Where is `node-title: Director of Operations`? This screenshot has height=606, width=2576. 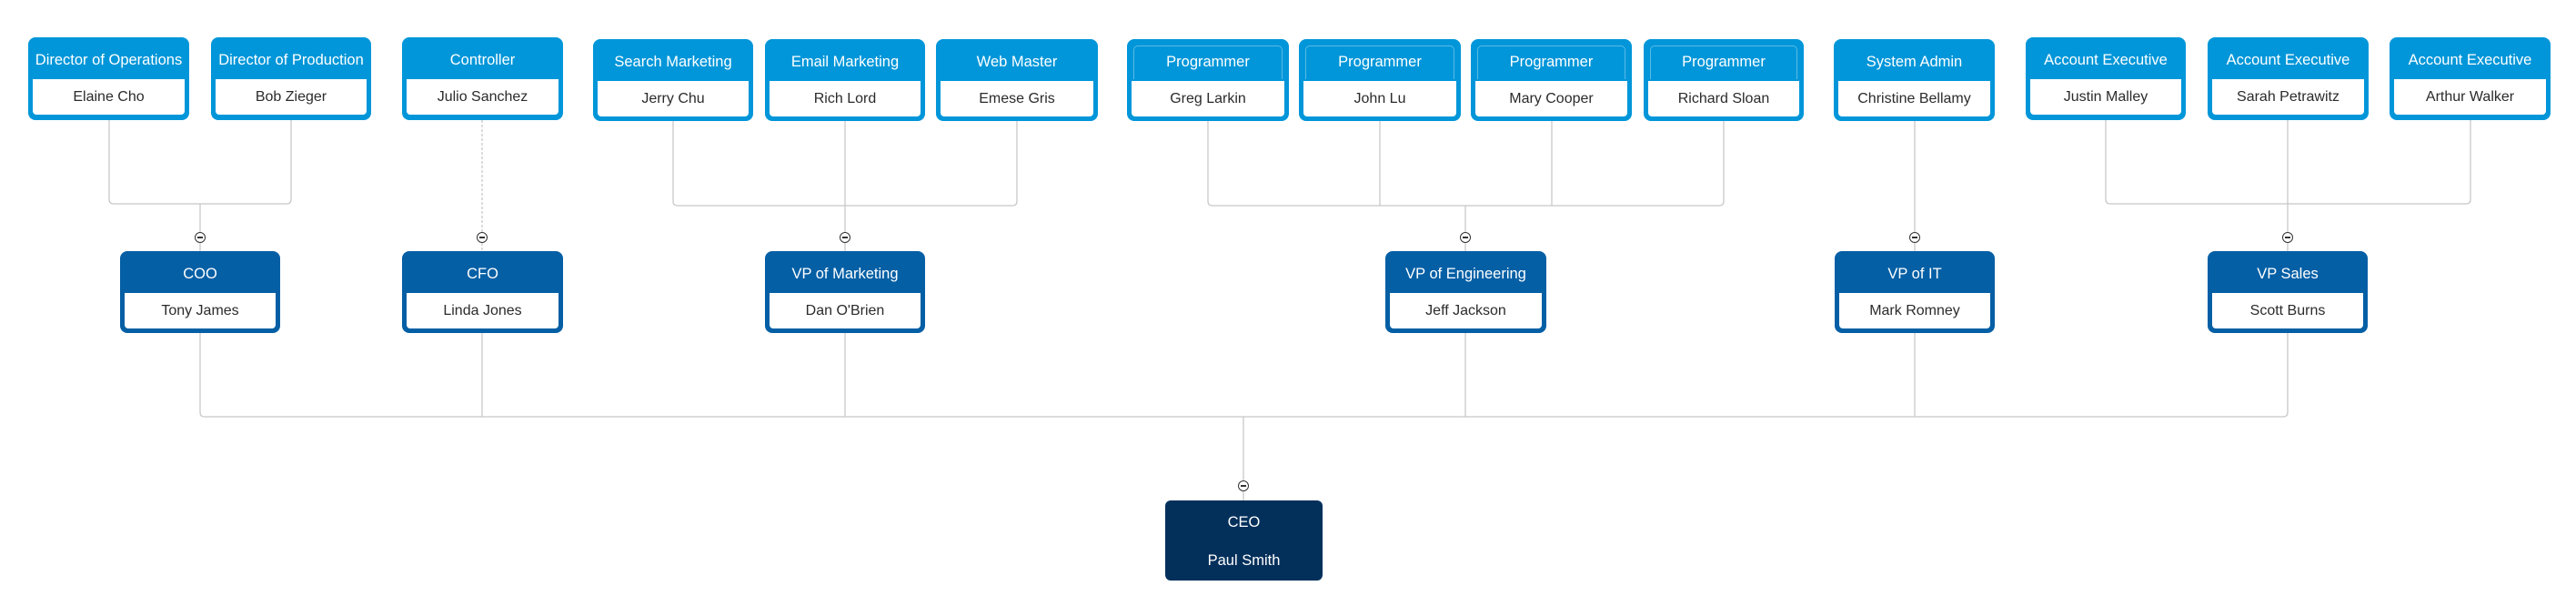
node-title: Director of Operations is located at coordinates (109, 60).